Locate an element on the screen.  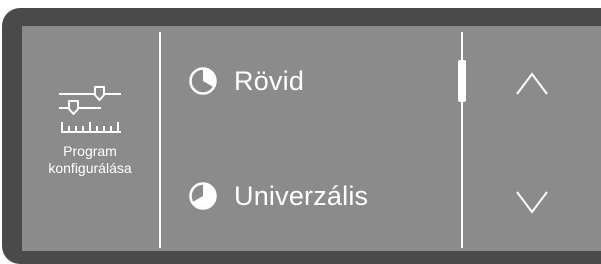
program-config-label-line2: konfigurálása is located at coordinates (90, 168).